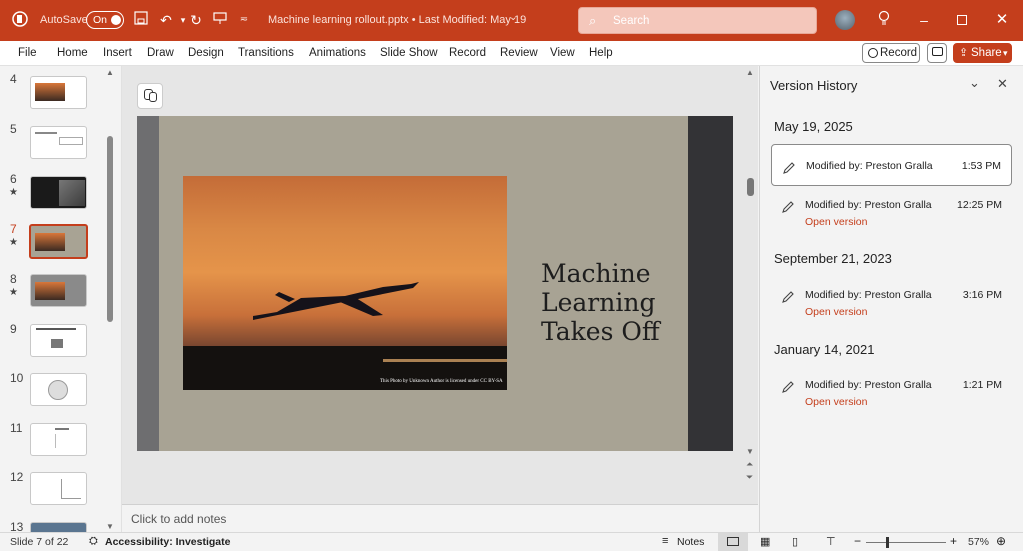 Image resolution: width=1023 pixels, height=551 pixels. Describe the element at coordinates (116, 20) in the screenshot. I see `toggle-knob` at that location.